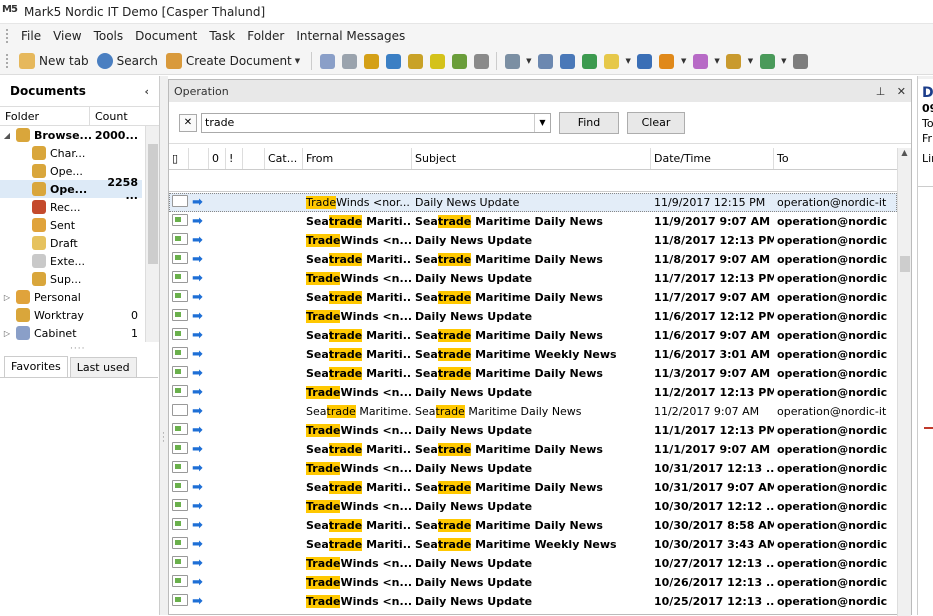 The width and height of the screenshot is (933, 616). Describe the element at coordinates (589, 122) in the screenshot. I see `find-button: Find` at that location.